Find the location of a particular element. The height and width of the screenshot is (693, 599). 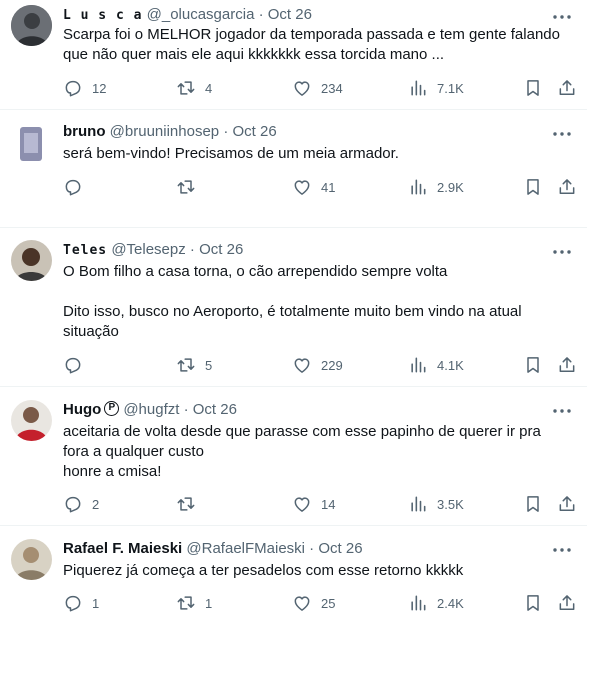

user-handle: @_olucasgarcia is located at coordinates (201, 14).